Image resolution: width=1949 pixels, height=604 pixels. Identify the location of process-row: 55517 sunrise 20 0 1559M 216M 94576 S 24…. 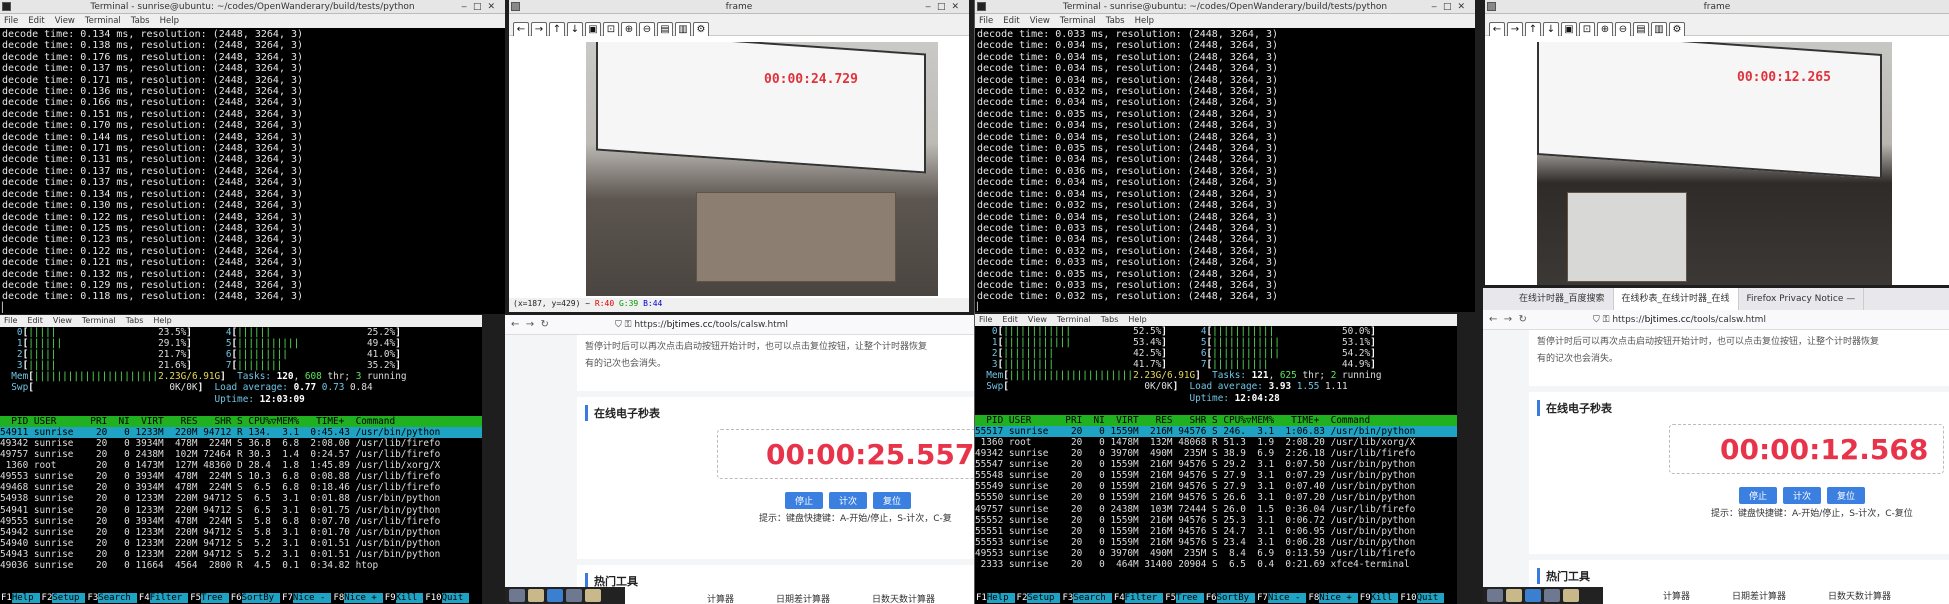
(1216, 431).